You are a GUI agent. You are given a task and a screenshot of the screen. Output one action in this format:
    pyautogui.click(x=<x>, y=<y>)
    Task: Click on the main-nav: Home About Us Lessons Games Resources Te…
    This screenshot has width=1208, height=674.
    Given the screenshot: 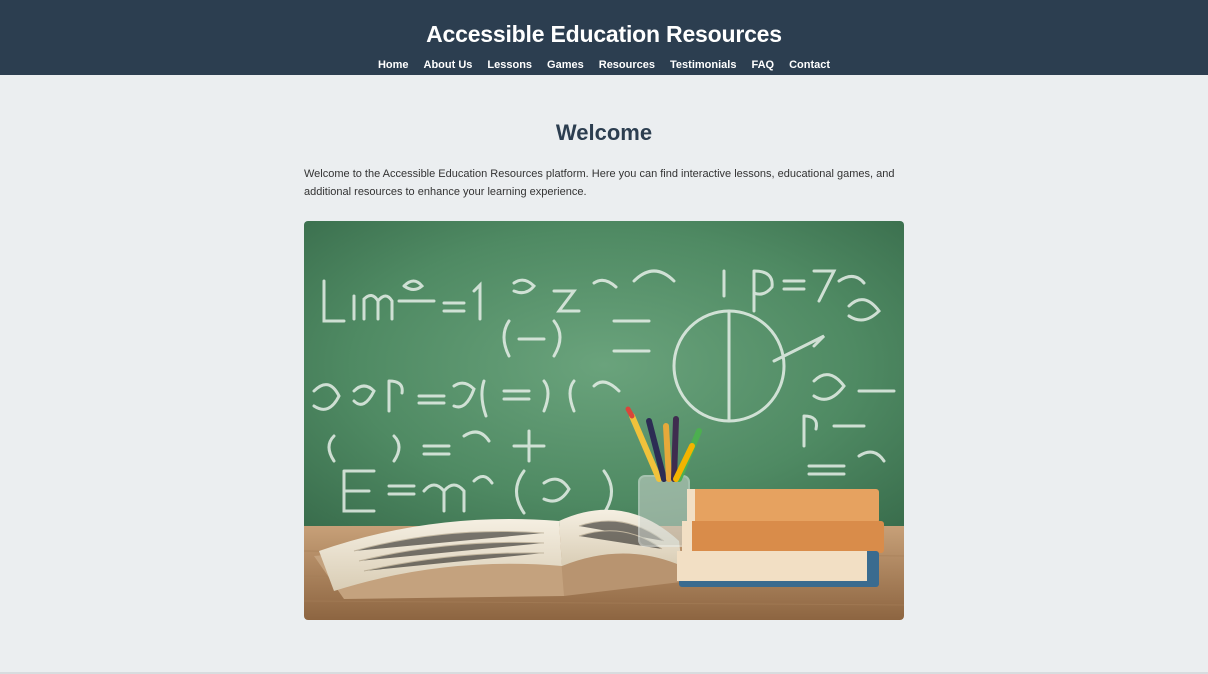 What is the action you would take?
    pyautogui.click(x=604, y=65)
    